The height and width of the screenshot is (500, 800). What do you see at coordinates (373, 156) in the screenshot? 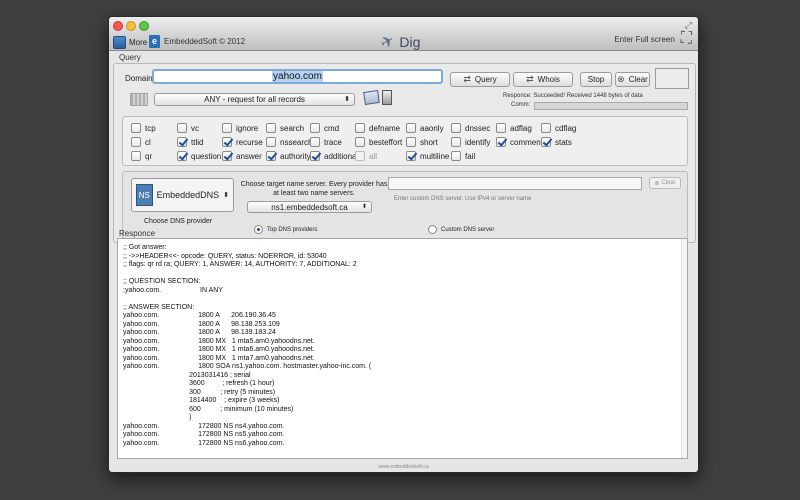
I see `flag-label: all` at bounding box center [373, 156].